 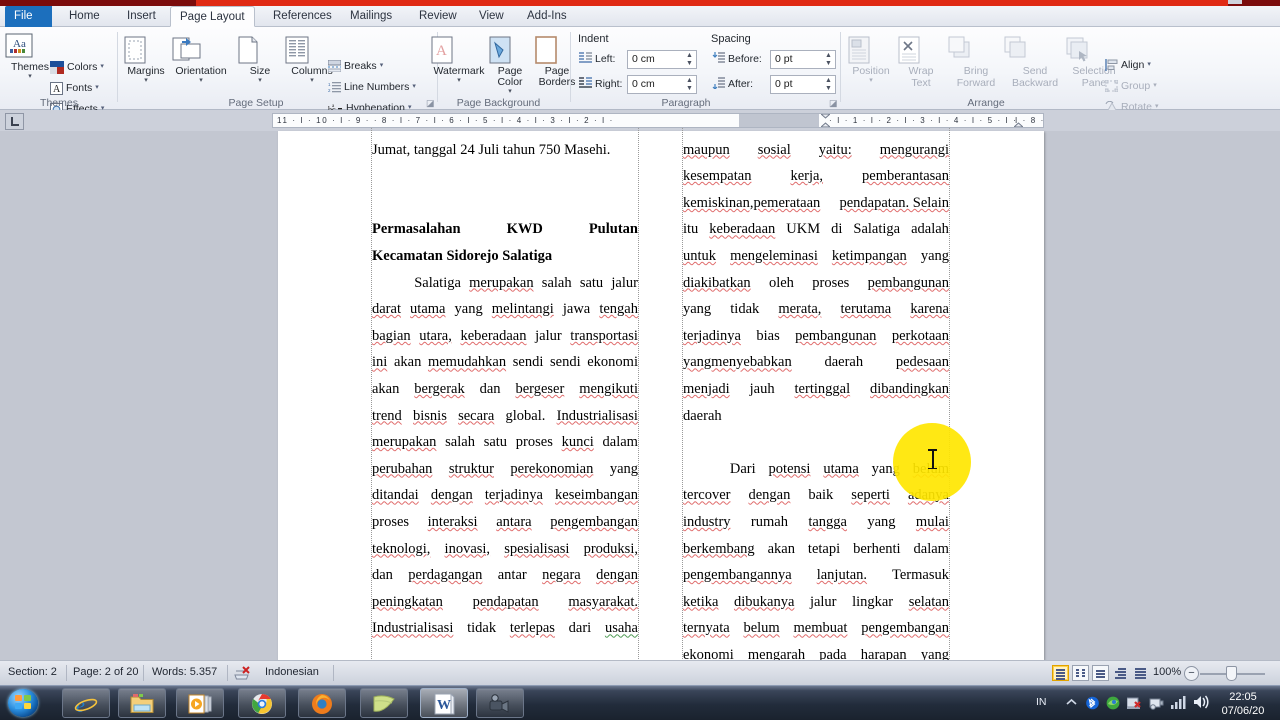 I want to click on group-dropdown-arrow: ▾, so click(x=1155, y=85).